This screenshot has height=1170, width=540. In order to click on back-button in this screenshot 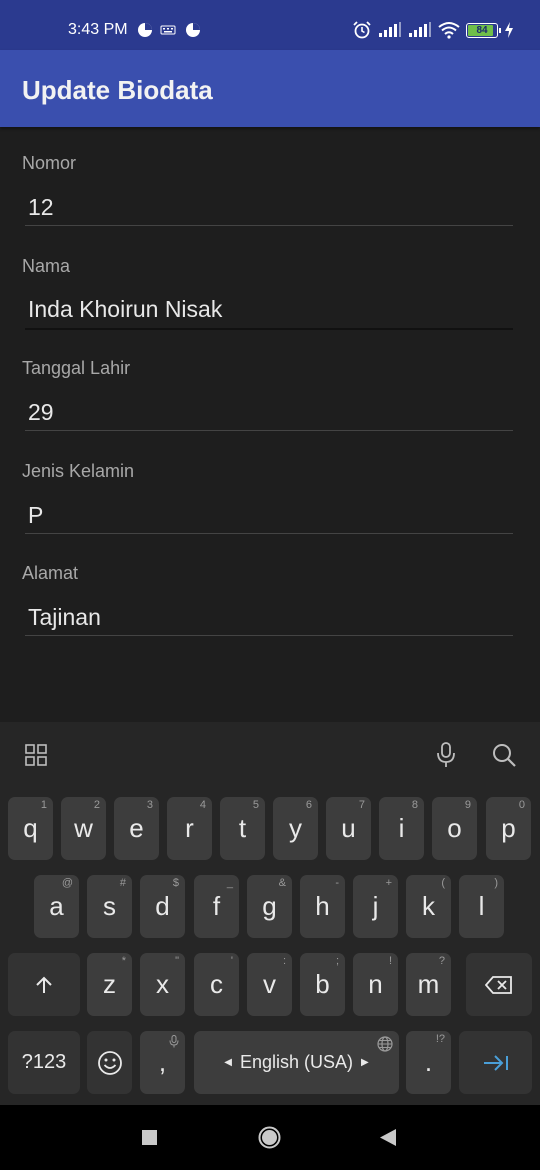, I will do `click(388, 1137)`.